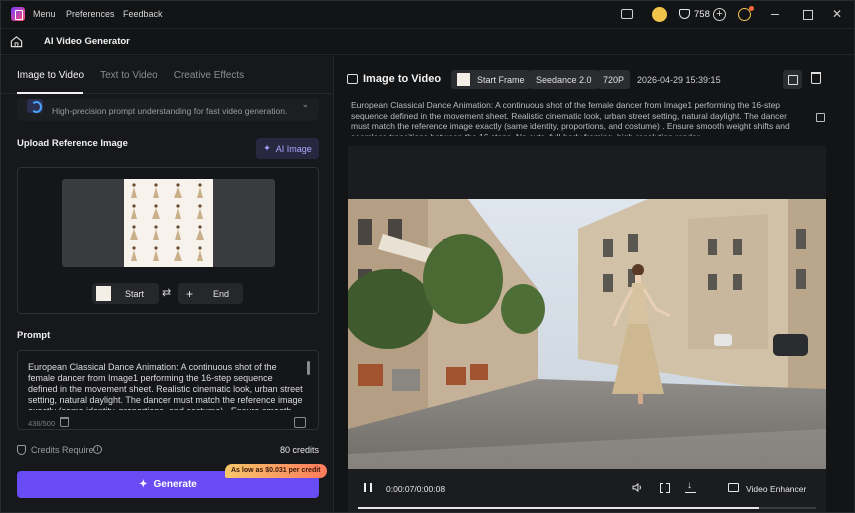  I want to click on tab-text-to-video: Text to Video, so click(129, 75).